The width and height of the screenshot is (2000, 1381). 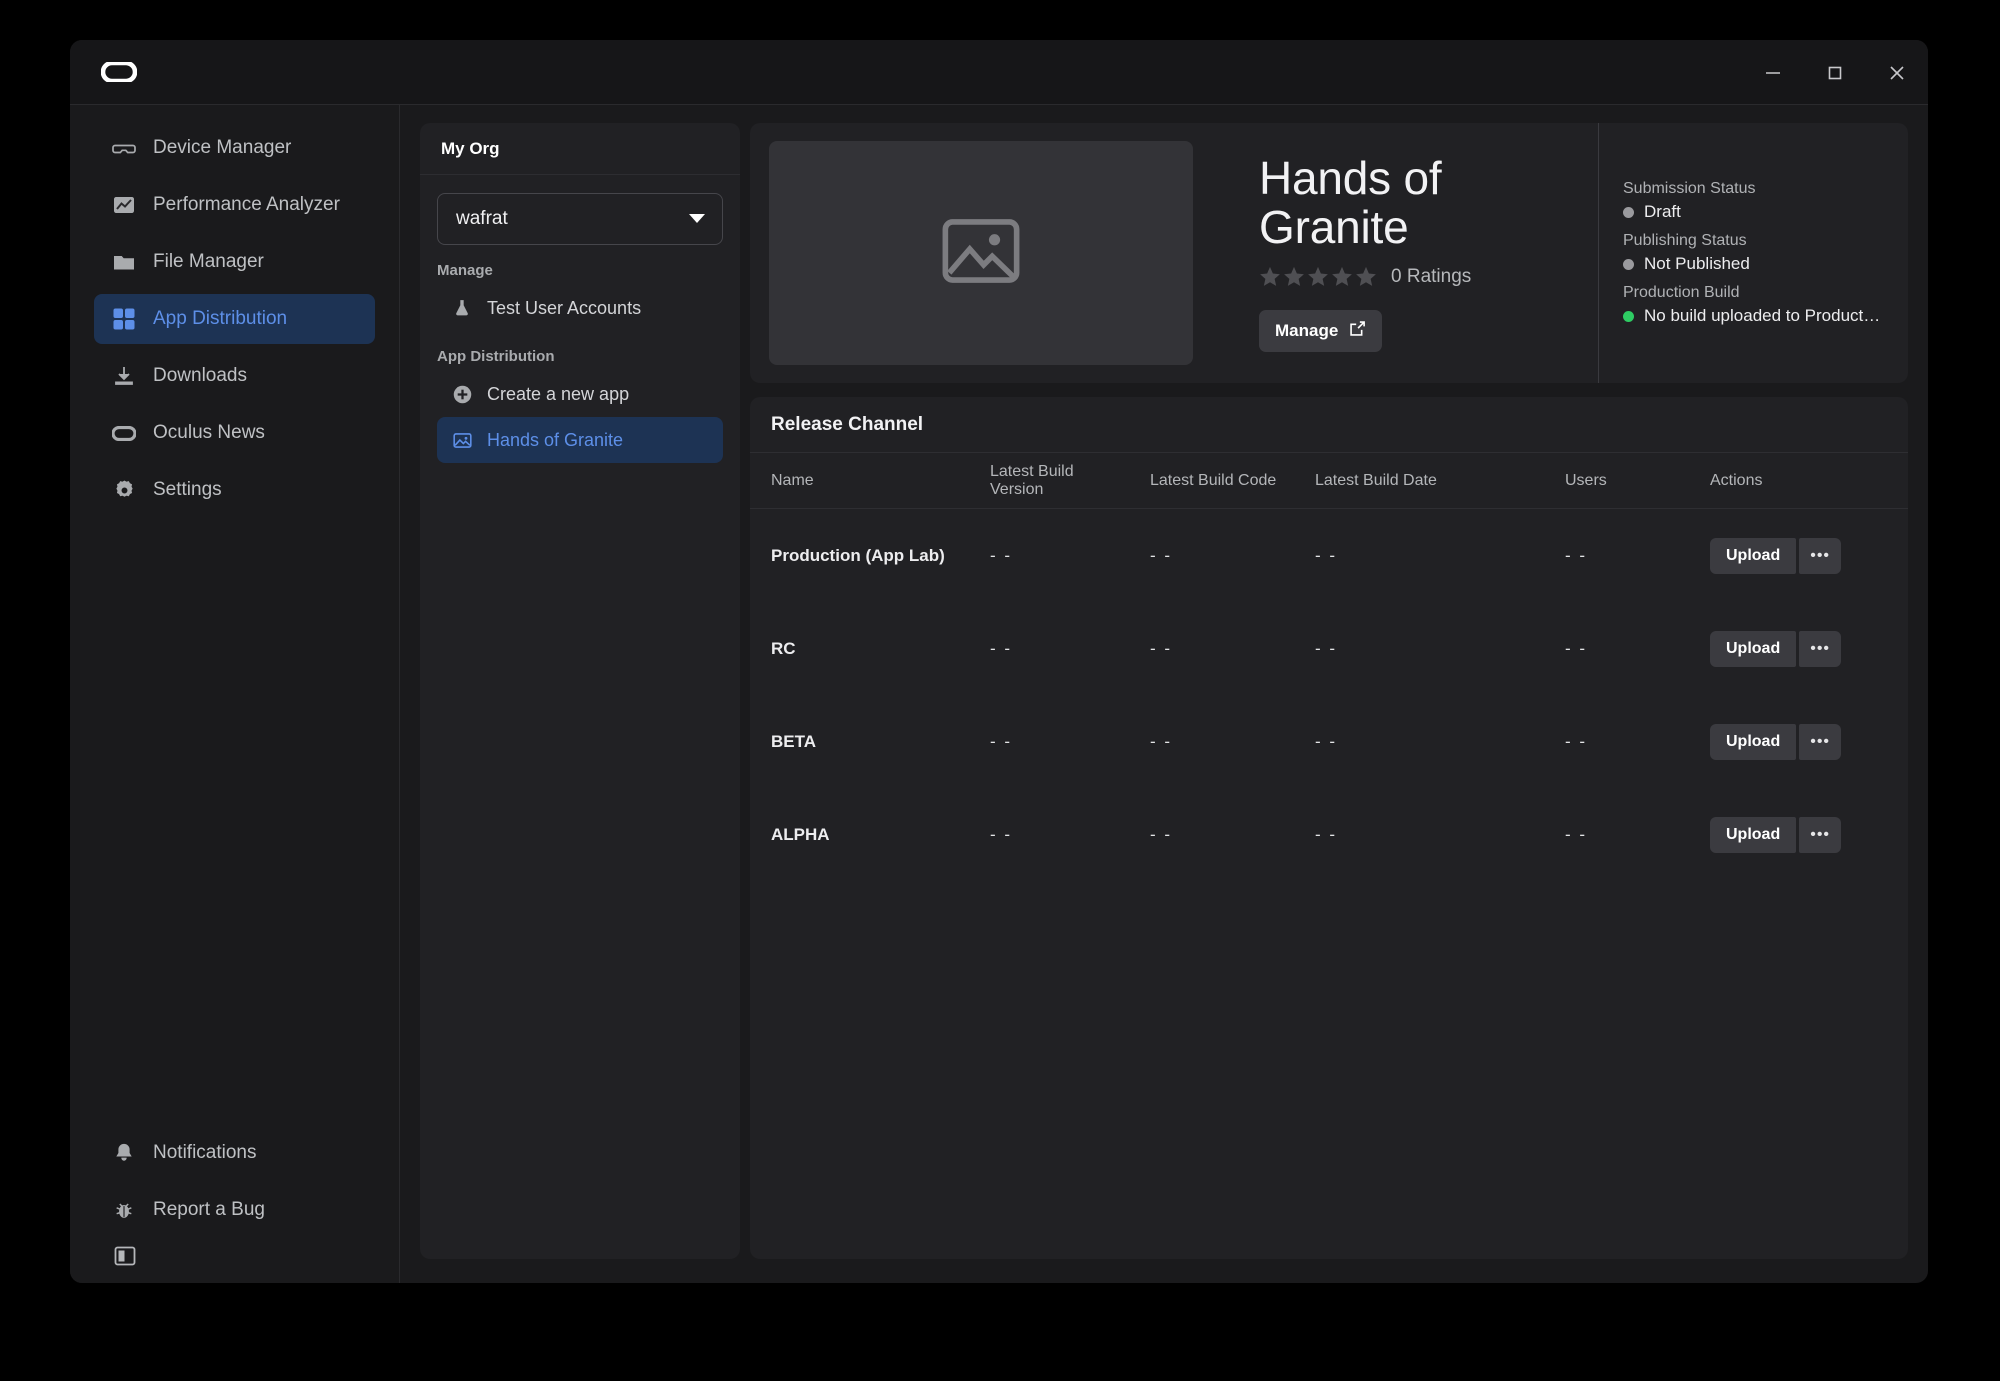 I want to click on org-panel-wrapper: My Org wafrat Manage Test User Accounts, so click(x=570, y=694).